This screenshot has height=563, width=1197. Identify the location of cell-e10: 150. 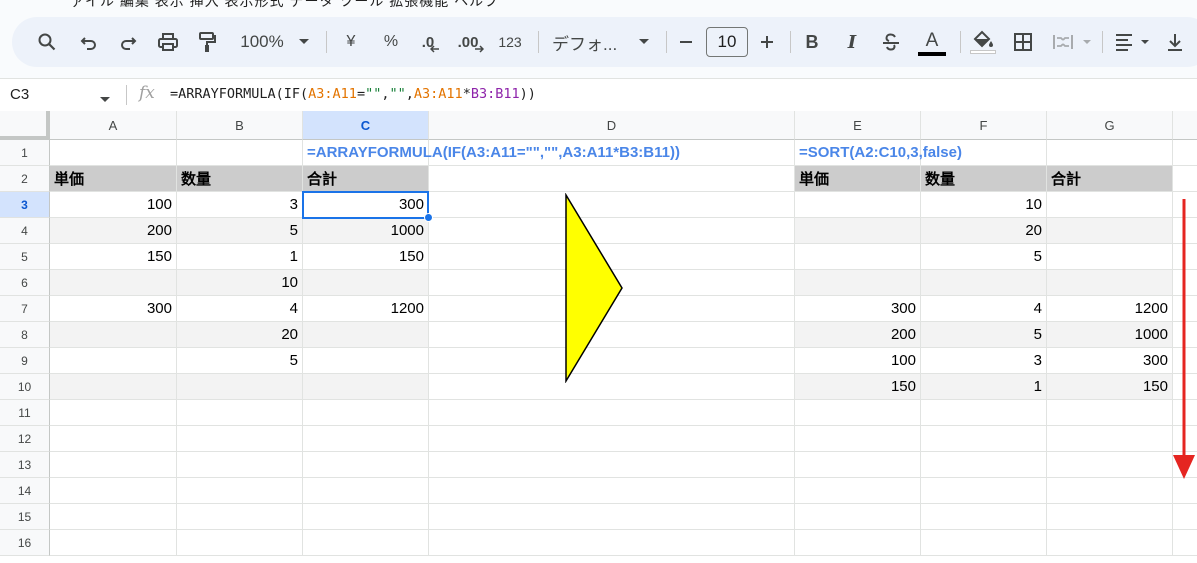
(858, 387).